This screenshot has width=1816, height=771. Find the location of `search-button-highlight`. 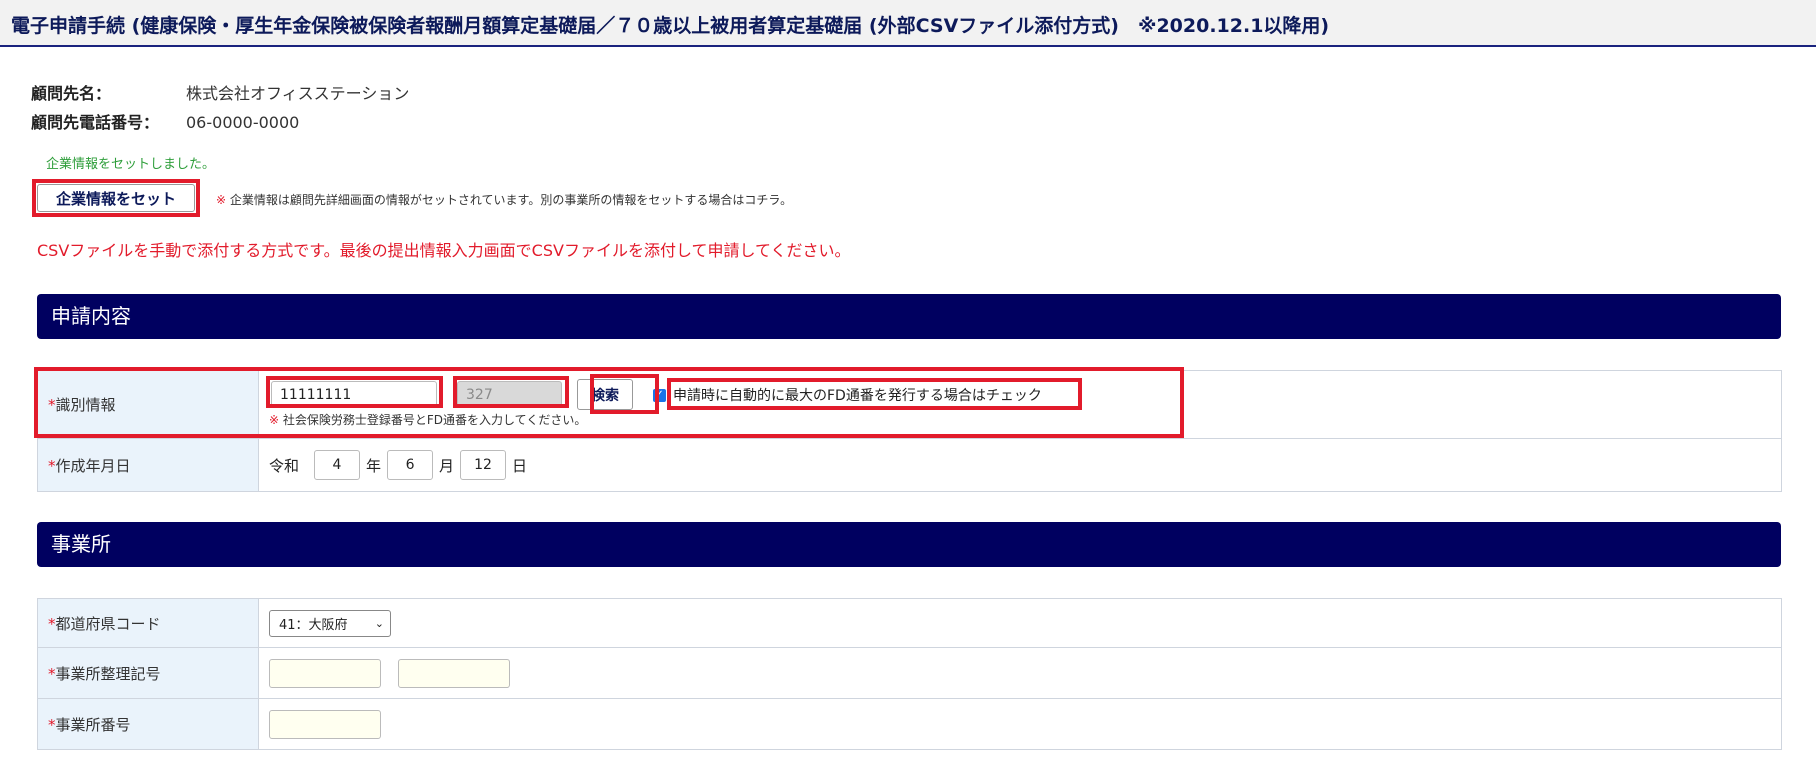

search-button-highlight is located at coordinates (624, 394).